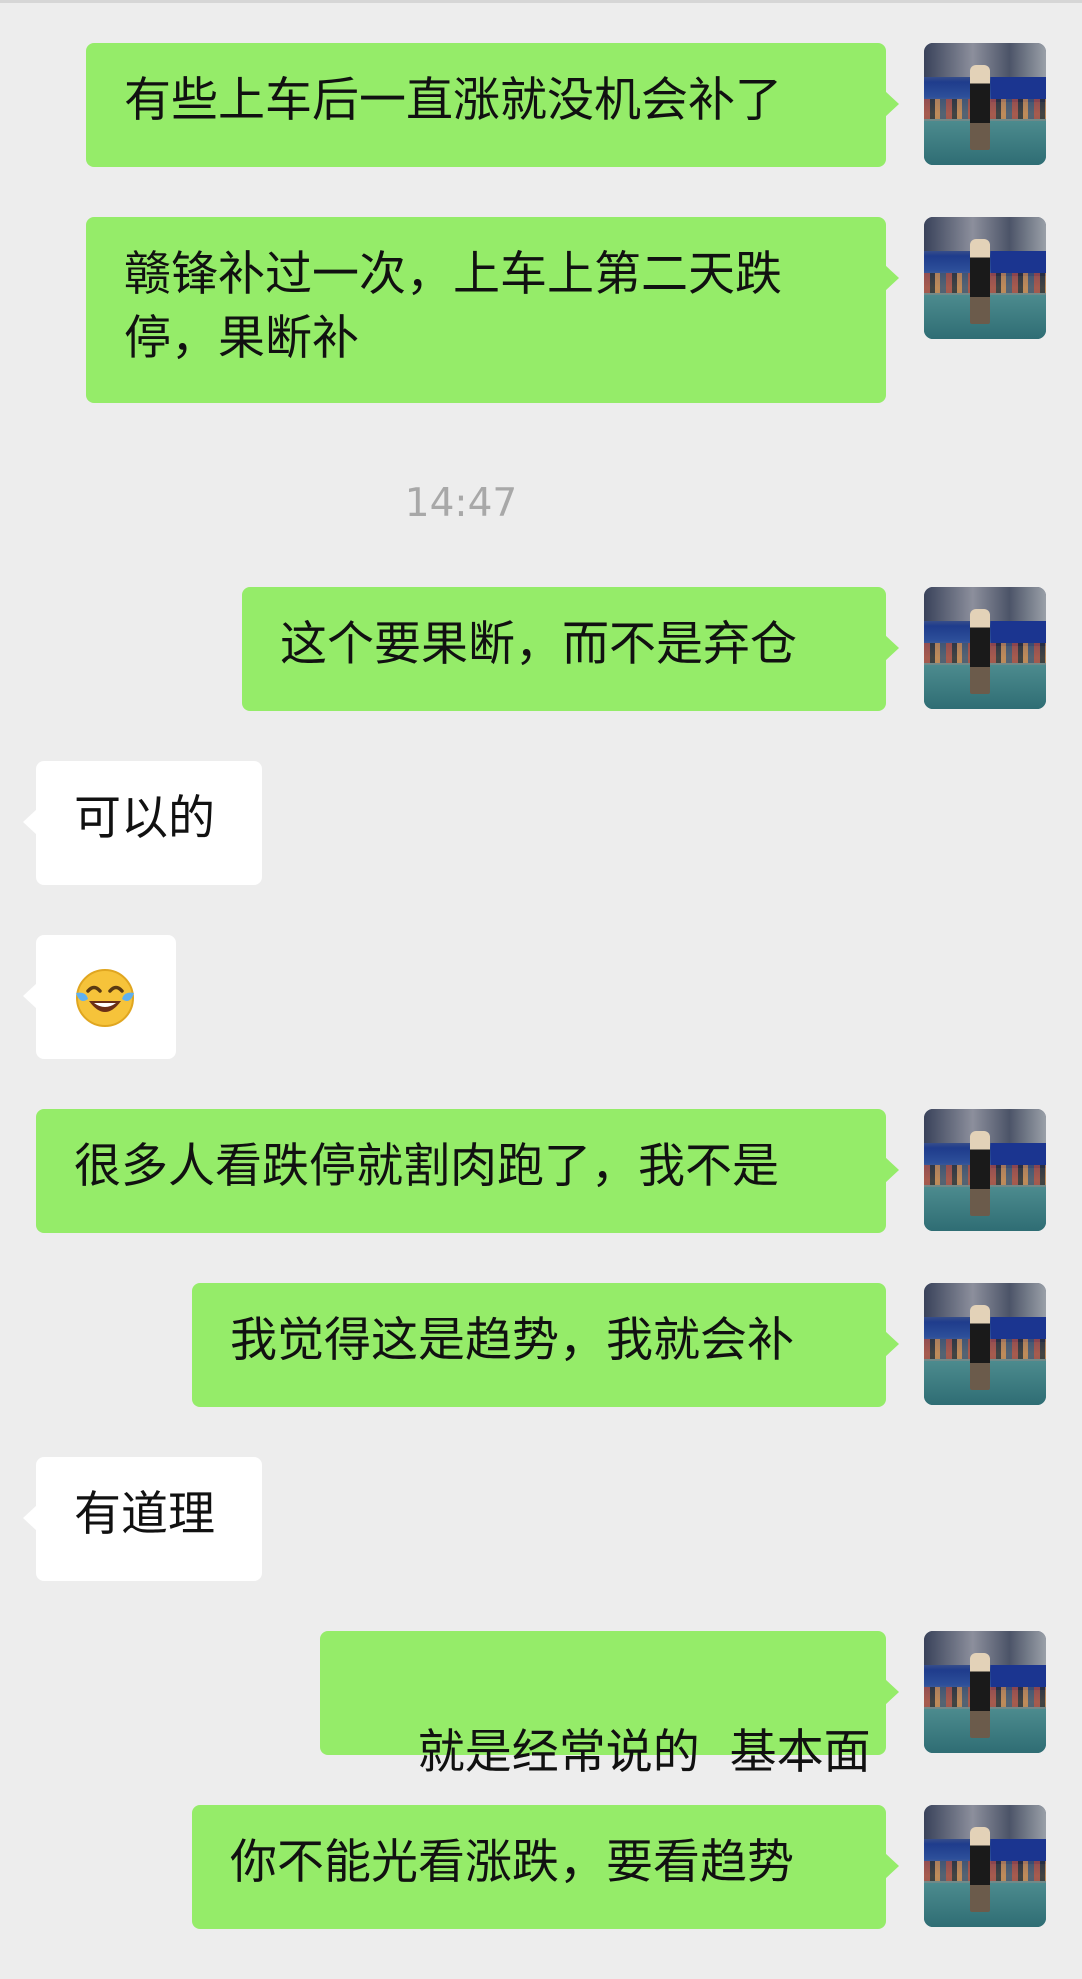 Image resolution: width=1082 pixels, height=1979 pixels. Describe the element at coordinates (453, 306) in the screenshot. I see `message-text: 赣锋补过一次，上车上第二天跌停，果断补` at that location.